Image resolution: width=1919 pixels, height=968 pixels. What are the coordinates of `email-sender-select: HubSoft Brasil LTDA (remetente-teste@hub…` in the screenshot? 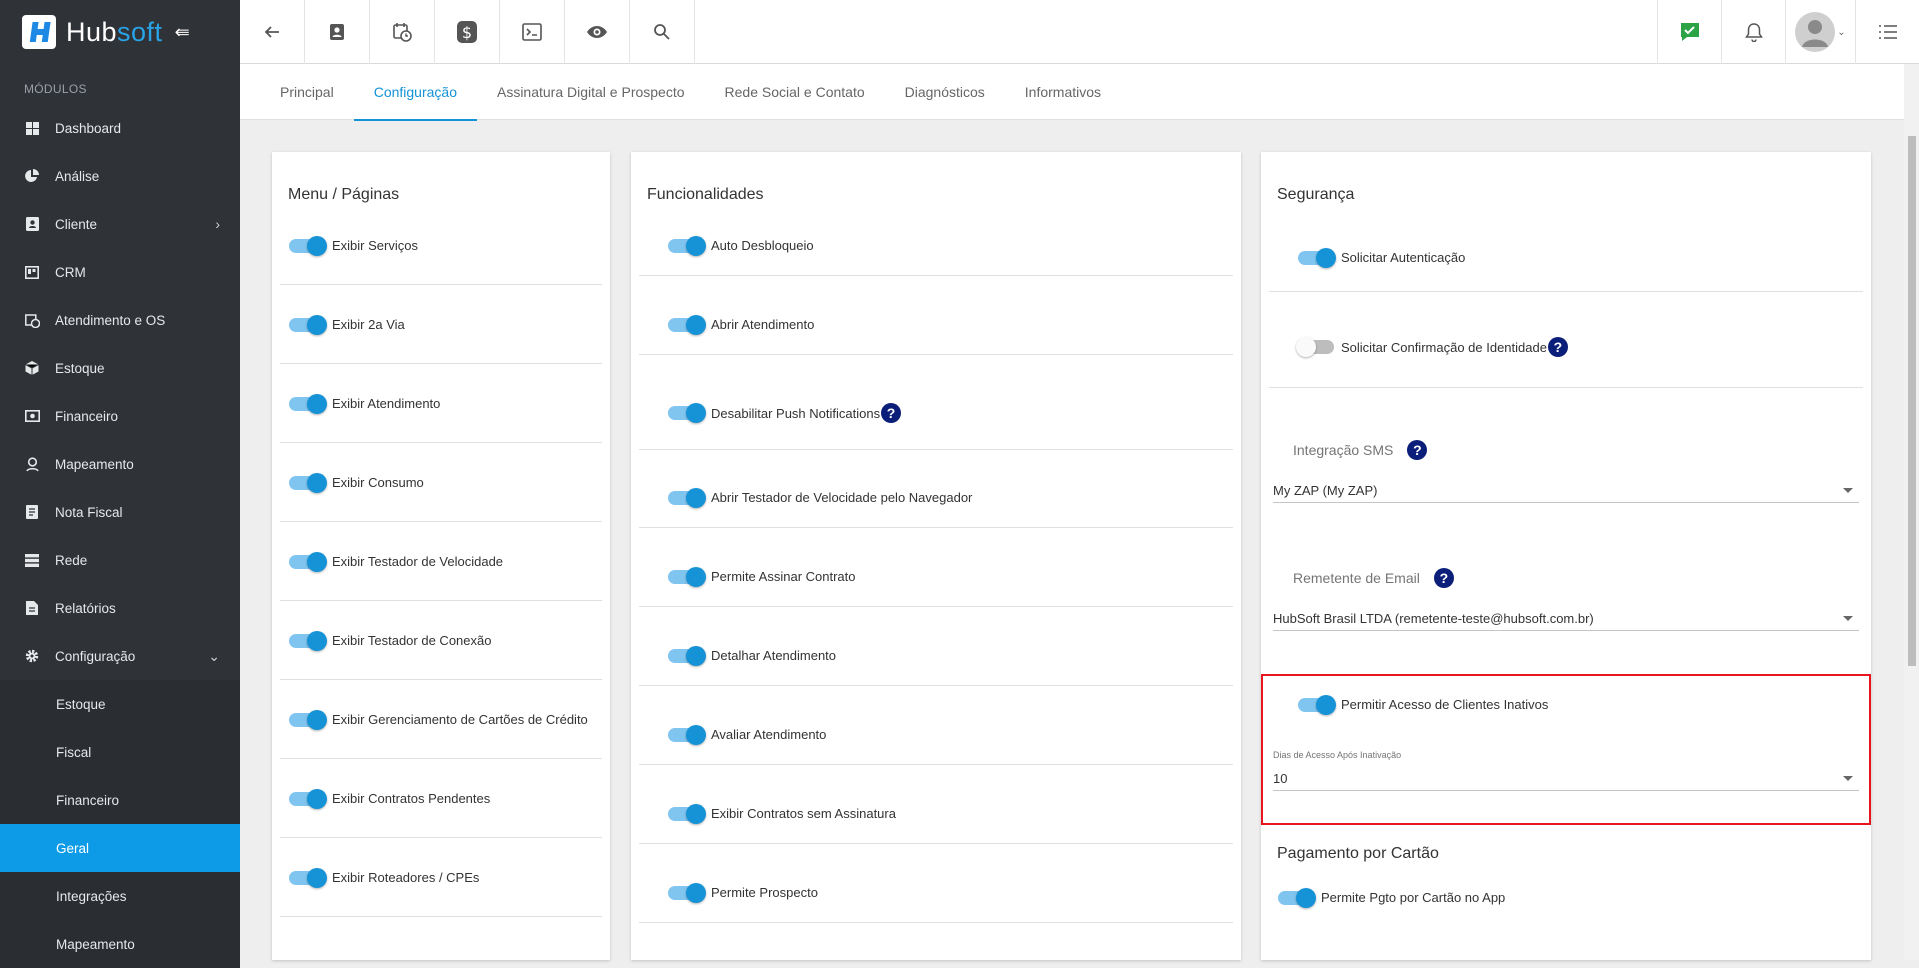 It's located at (1566, 619).